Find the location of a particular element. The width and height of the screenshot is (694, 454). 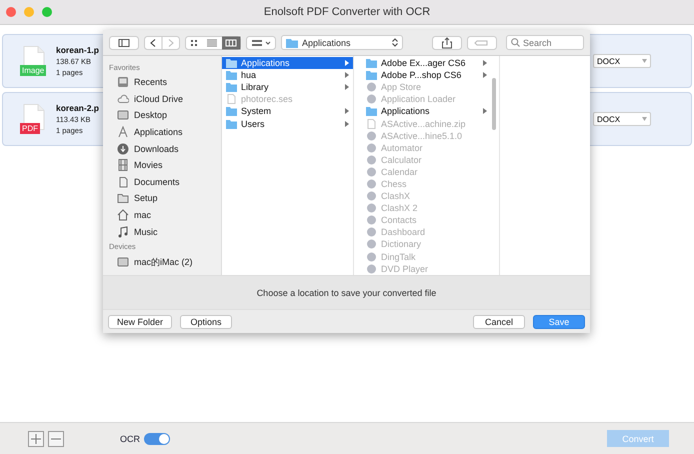

music-note-icon is located at coordinates (123, 232).